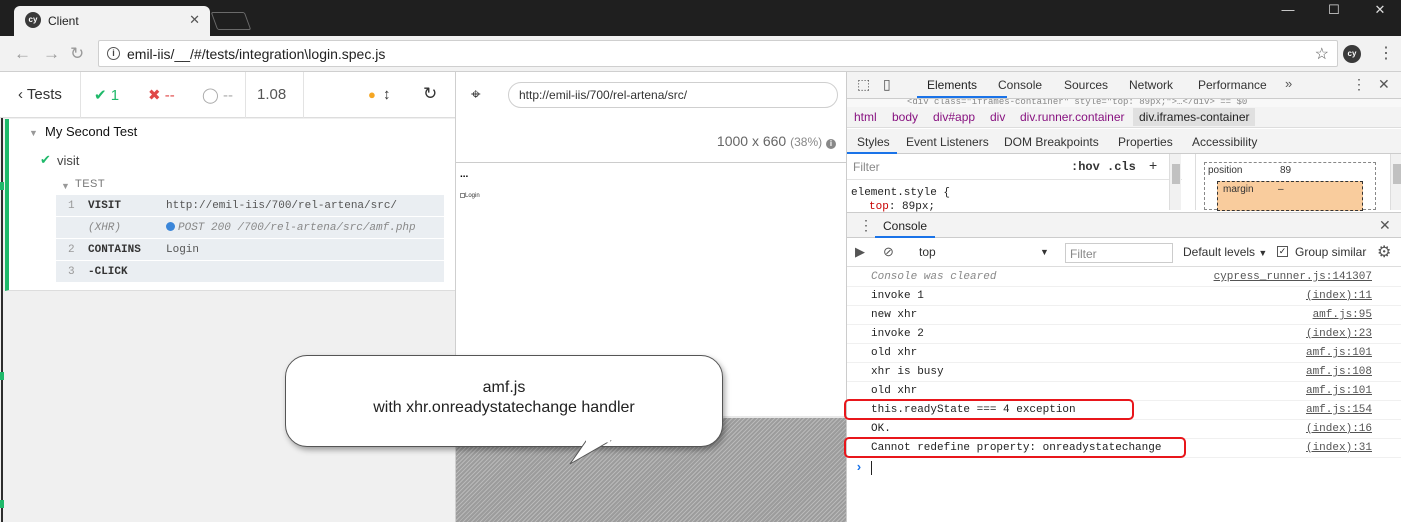 Image resolution: width=1401 pixels, height=522 pixels. I want to click on viewport-info-icon: i, so click(831, 144).